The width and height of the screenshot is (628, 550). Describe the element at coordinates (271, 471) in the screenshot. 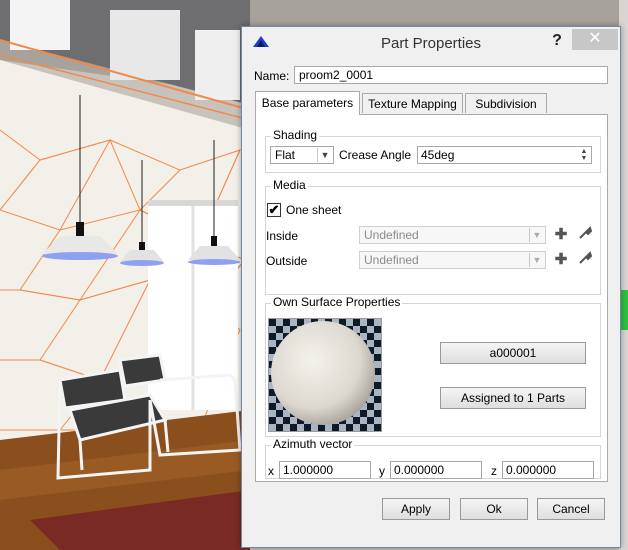

I see `azimuth-x-label: x` at that location.